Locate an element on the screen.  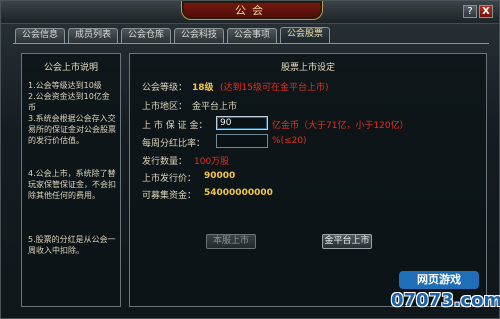
help-button: ? is located at coordinates (470, 11).